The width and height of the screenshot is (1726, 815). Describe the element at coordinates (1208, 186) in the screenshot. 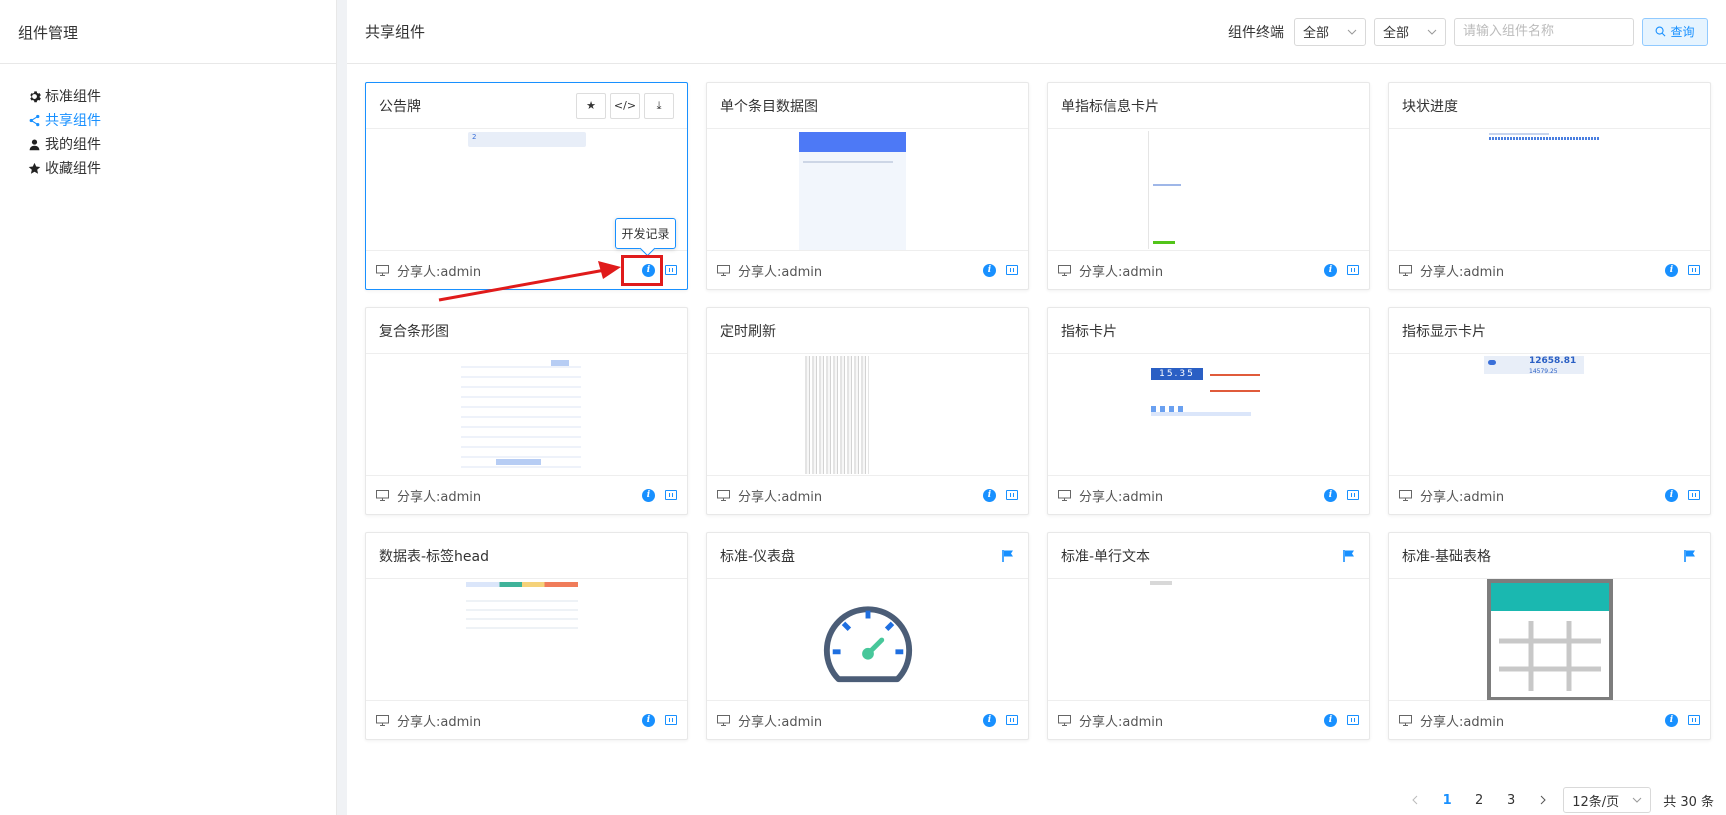

I see `component-card: 单指标信息卡片 分享人:admin i` at that location.